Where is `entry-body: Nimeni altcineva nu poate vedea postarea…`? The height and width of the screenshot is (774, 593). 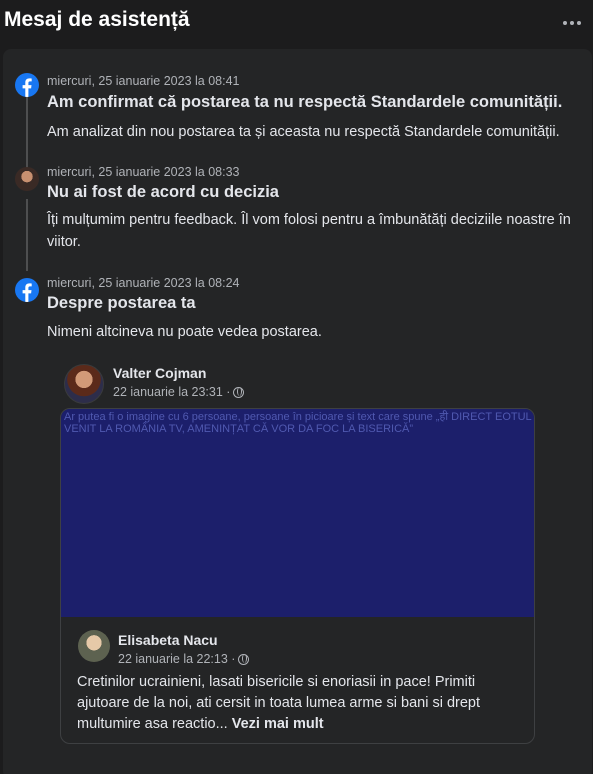
entry-body: Nimeni altcineva nu poate vedea postarea… is located at coordinates (184, 332).